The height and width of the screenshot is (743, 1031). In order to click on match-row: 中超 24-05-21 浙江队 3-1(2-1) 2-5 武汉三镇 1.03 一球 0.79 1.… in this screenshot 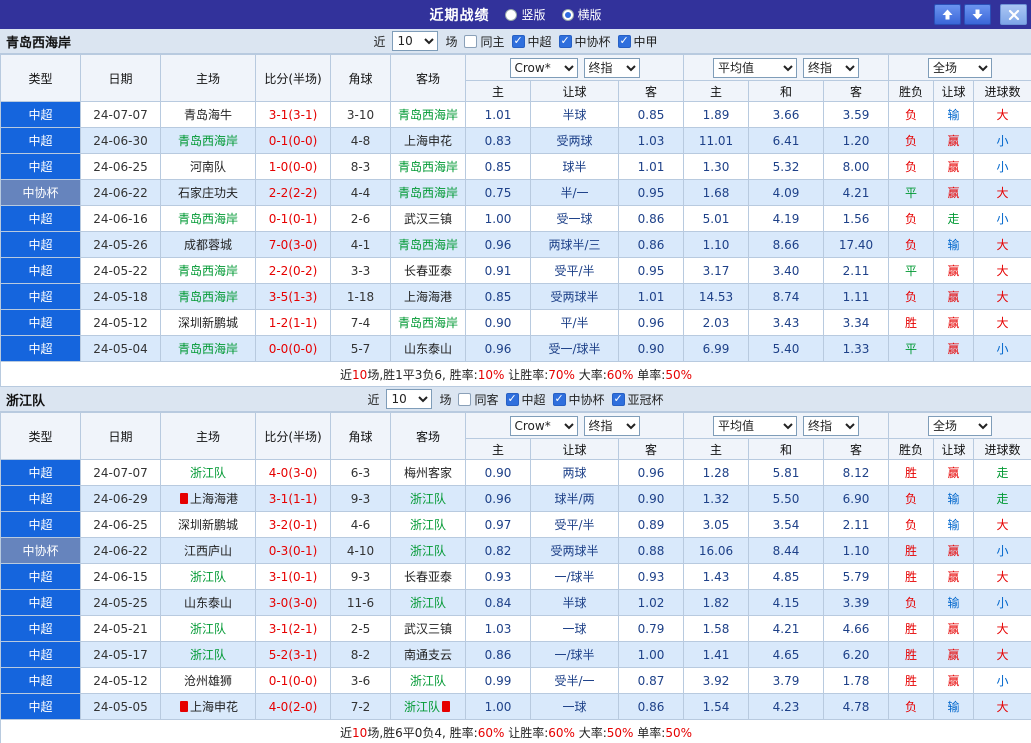, I will do `click(515, 628)`.